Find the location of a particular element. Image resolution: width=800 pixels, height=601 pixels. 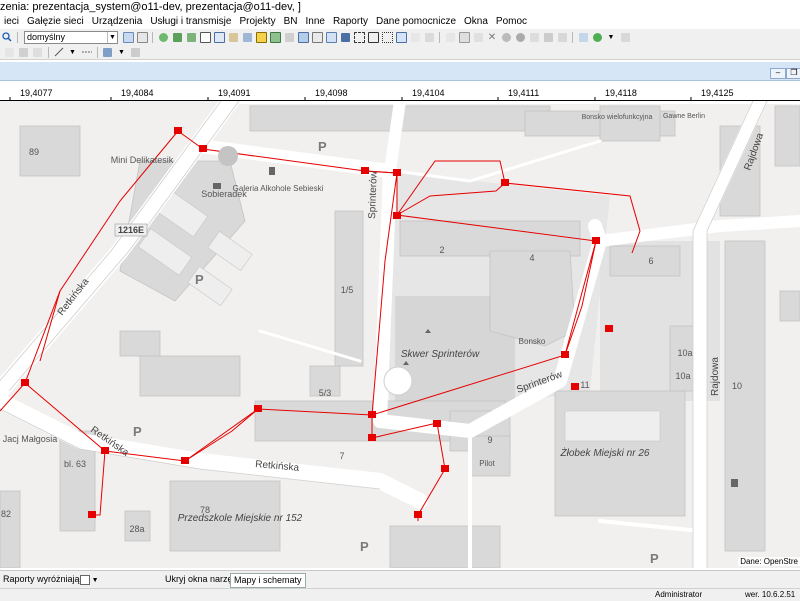

layer-list-icon is located at coordinates (128, 37).